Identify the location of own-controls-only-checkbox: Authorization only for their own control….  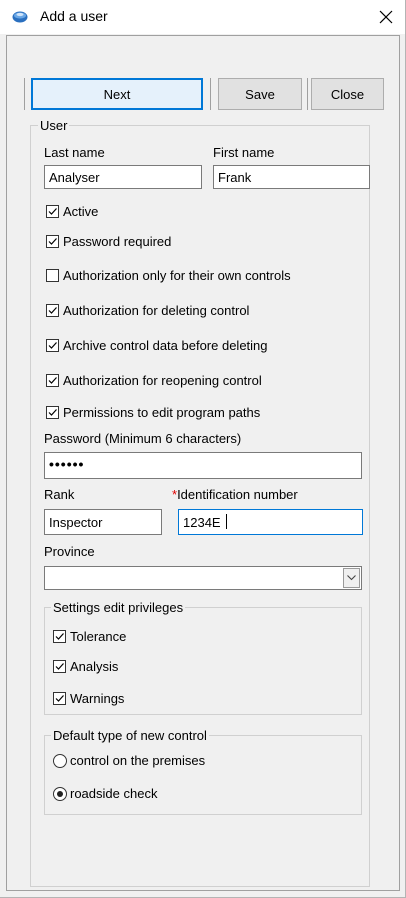
(168, 275).